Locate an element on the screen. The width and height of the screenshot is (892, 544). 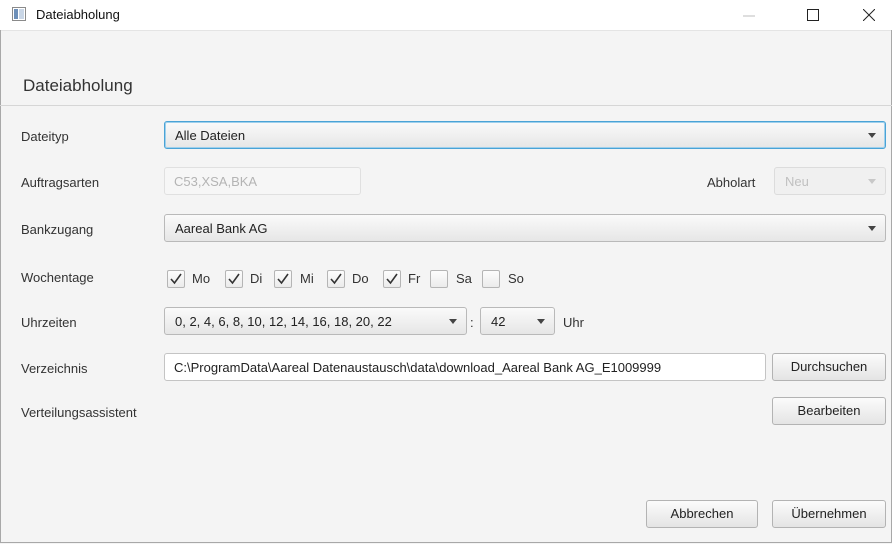
time-unit: Uhr is located at coordinates (573, 322).